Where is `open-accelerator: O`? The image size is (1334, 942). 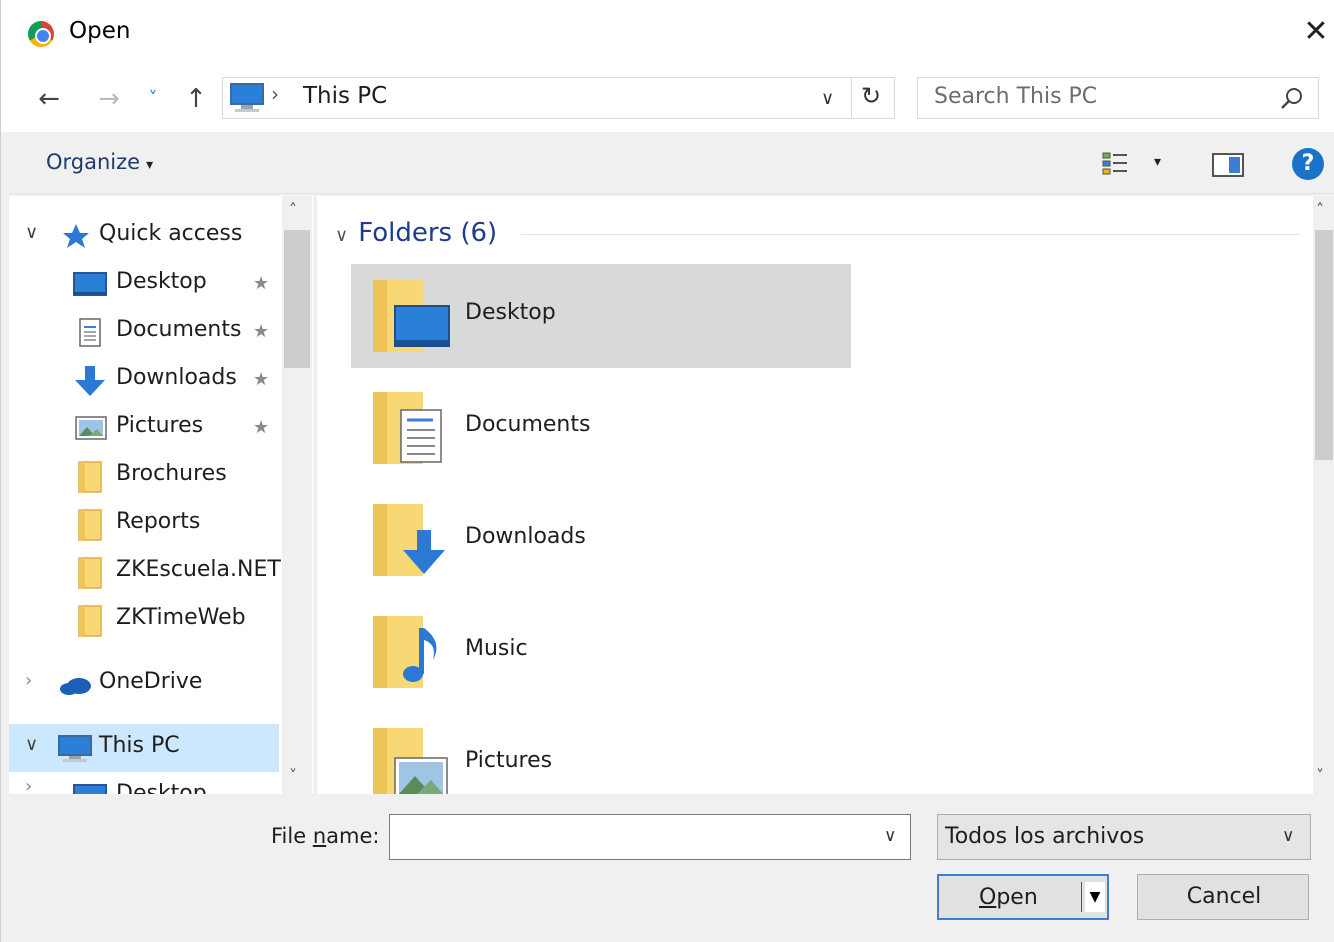
open-accelerator: O is located at coordinates (988, 897).